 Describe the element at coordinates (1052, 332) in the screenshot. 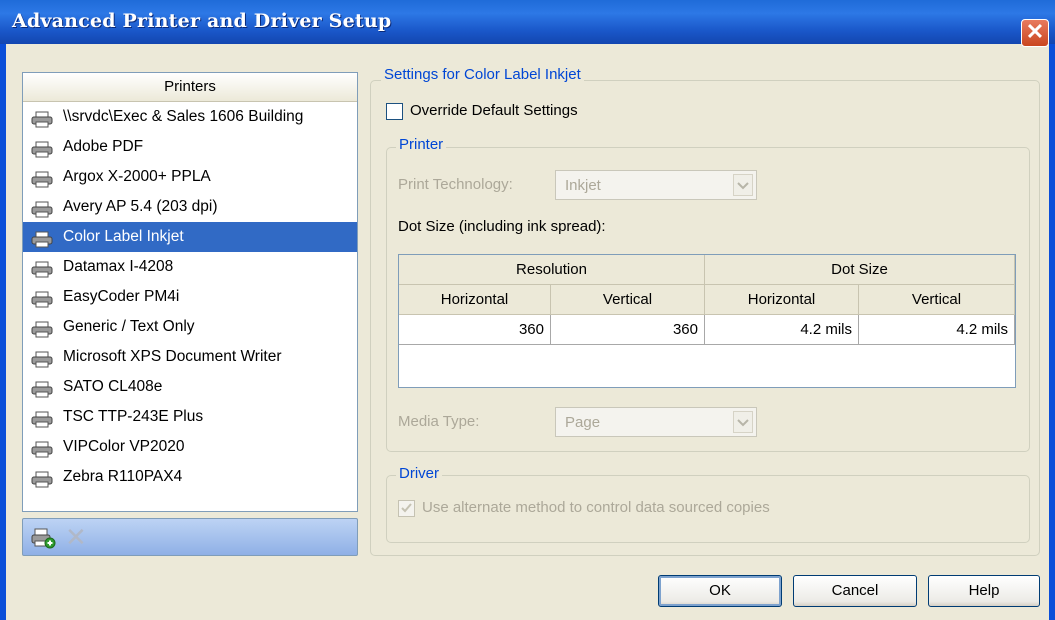

I see `window-frame-right` at that location.